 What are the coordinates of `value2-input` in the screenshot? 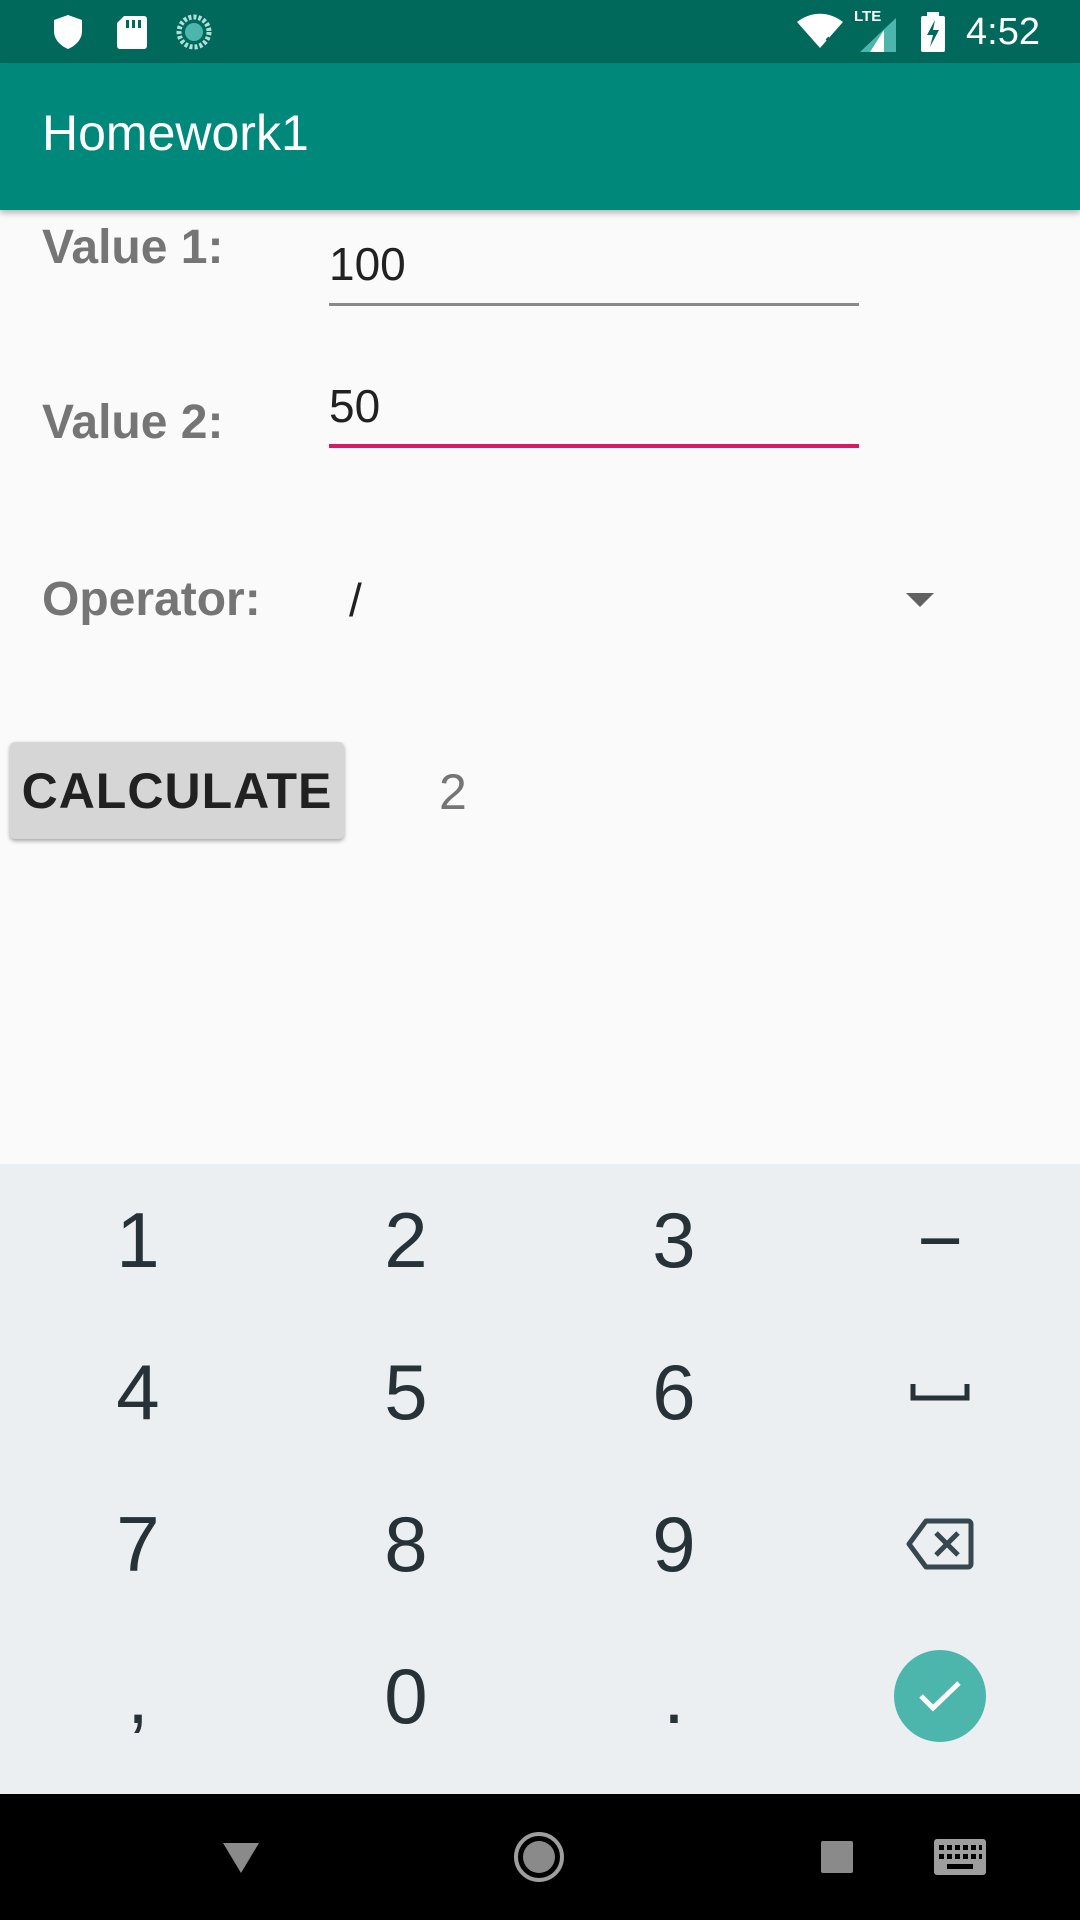 It's located at (594, 406).